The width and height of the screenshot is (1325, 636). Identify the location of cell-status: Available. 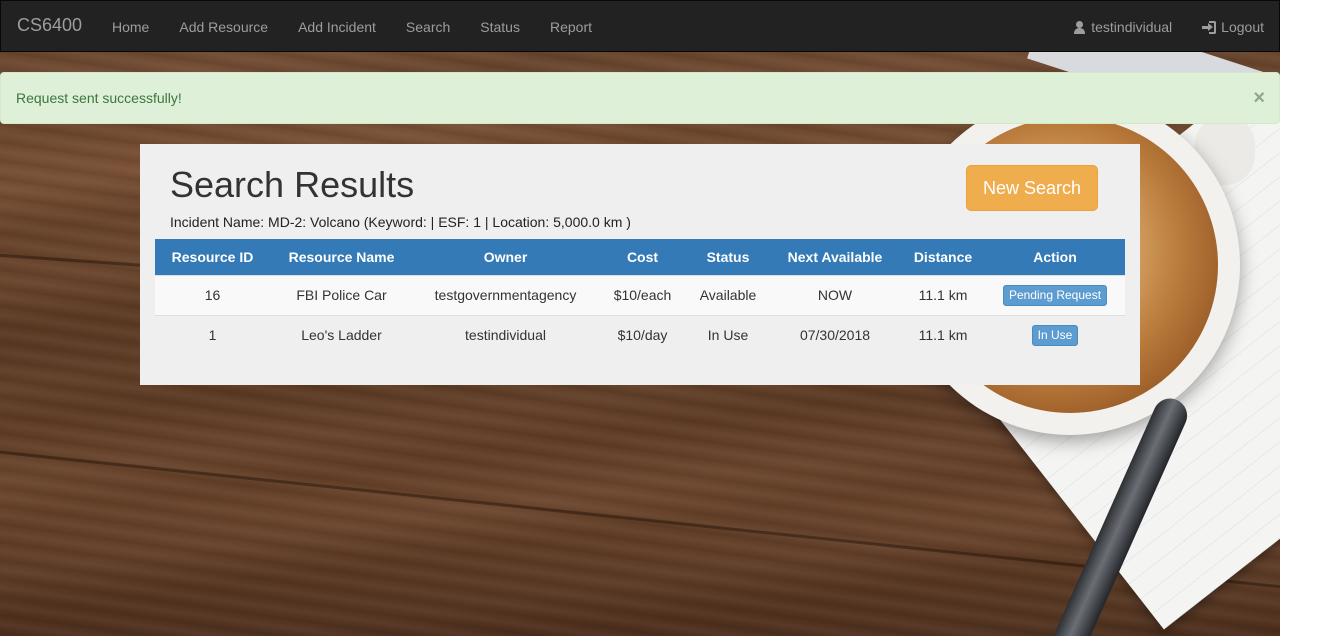
(728, 294).